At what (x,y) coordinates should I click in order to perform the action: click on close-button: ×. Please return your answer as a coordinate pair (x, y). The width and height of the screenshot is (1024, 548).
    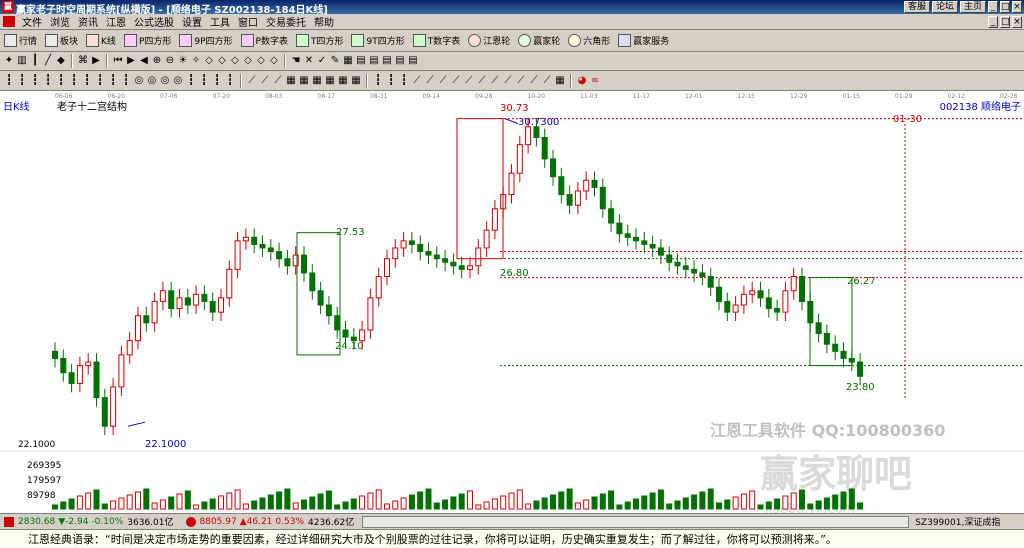
    Looking at the image, I should click on (1017, 7).